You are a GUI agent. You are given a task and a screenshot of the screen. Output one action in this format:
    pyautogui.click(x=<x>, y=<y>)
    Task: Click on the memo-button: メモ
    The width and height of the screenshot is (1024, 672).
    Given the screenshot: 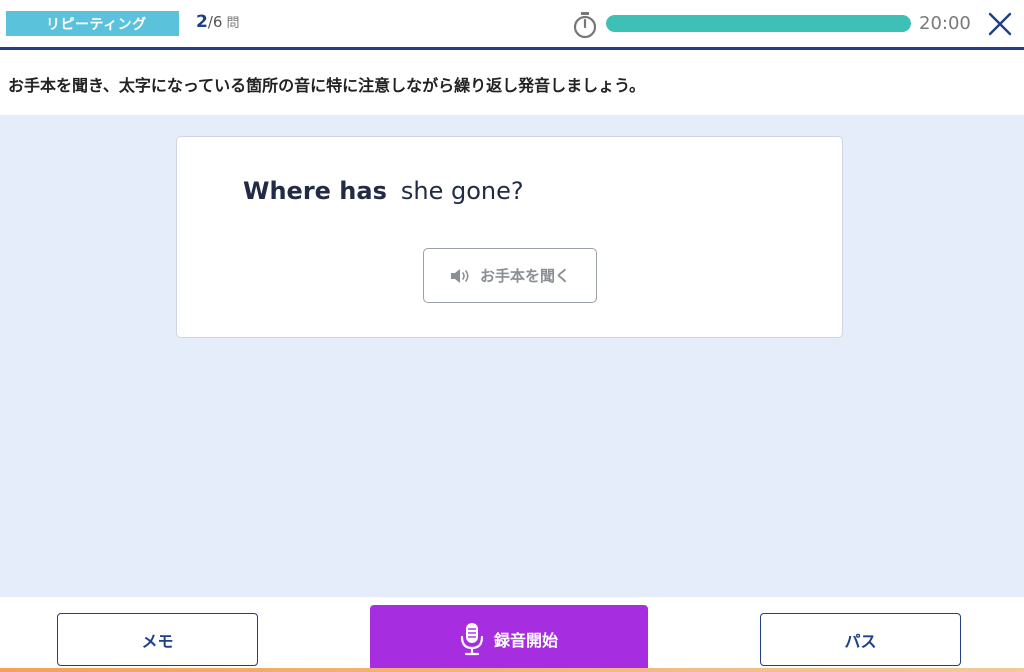 What is the action you would take?
    pyautogui.click(x=157, y=639)
    